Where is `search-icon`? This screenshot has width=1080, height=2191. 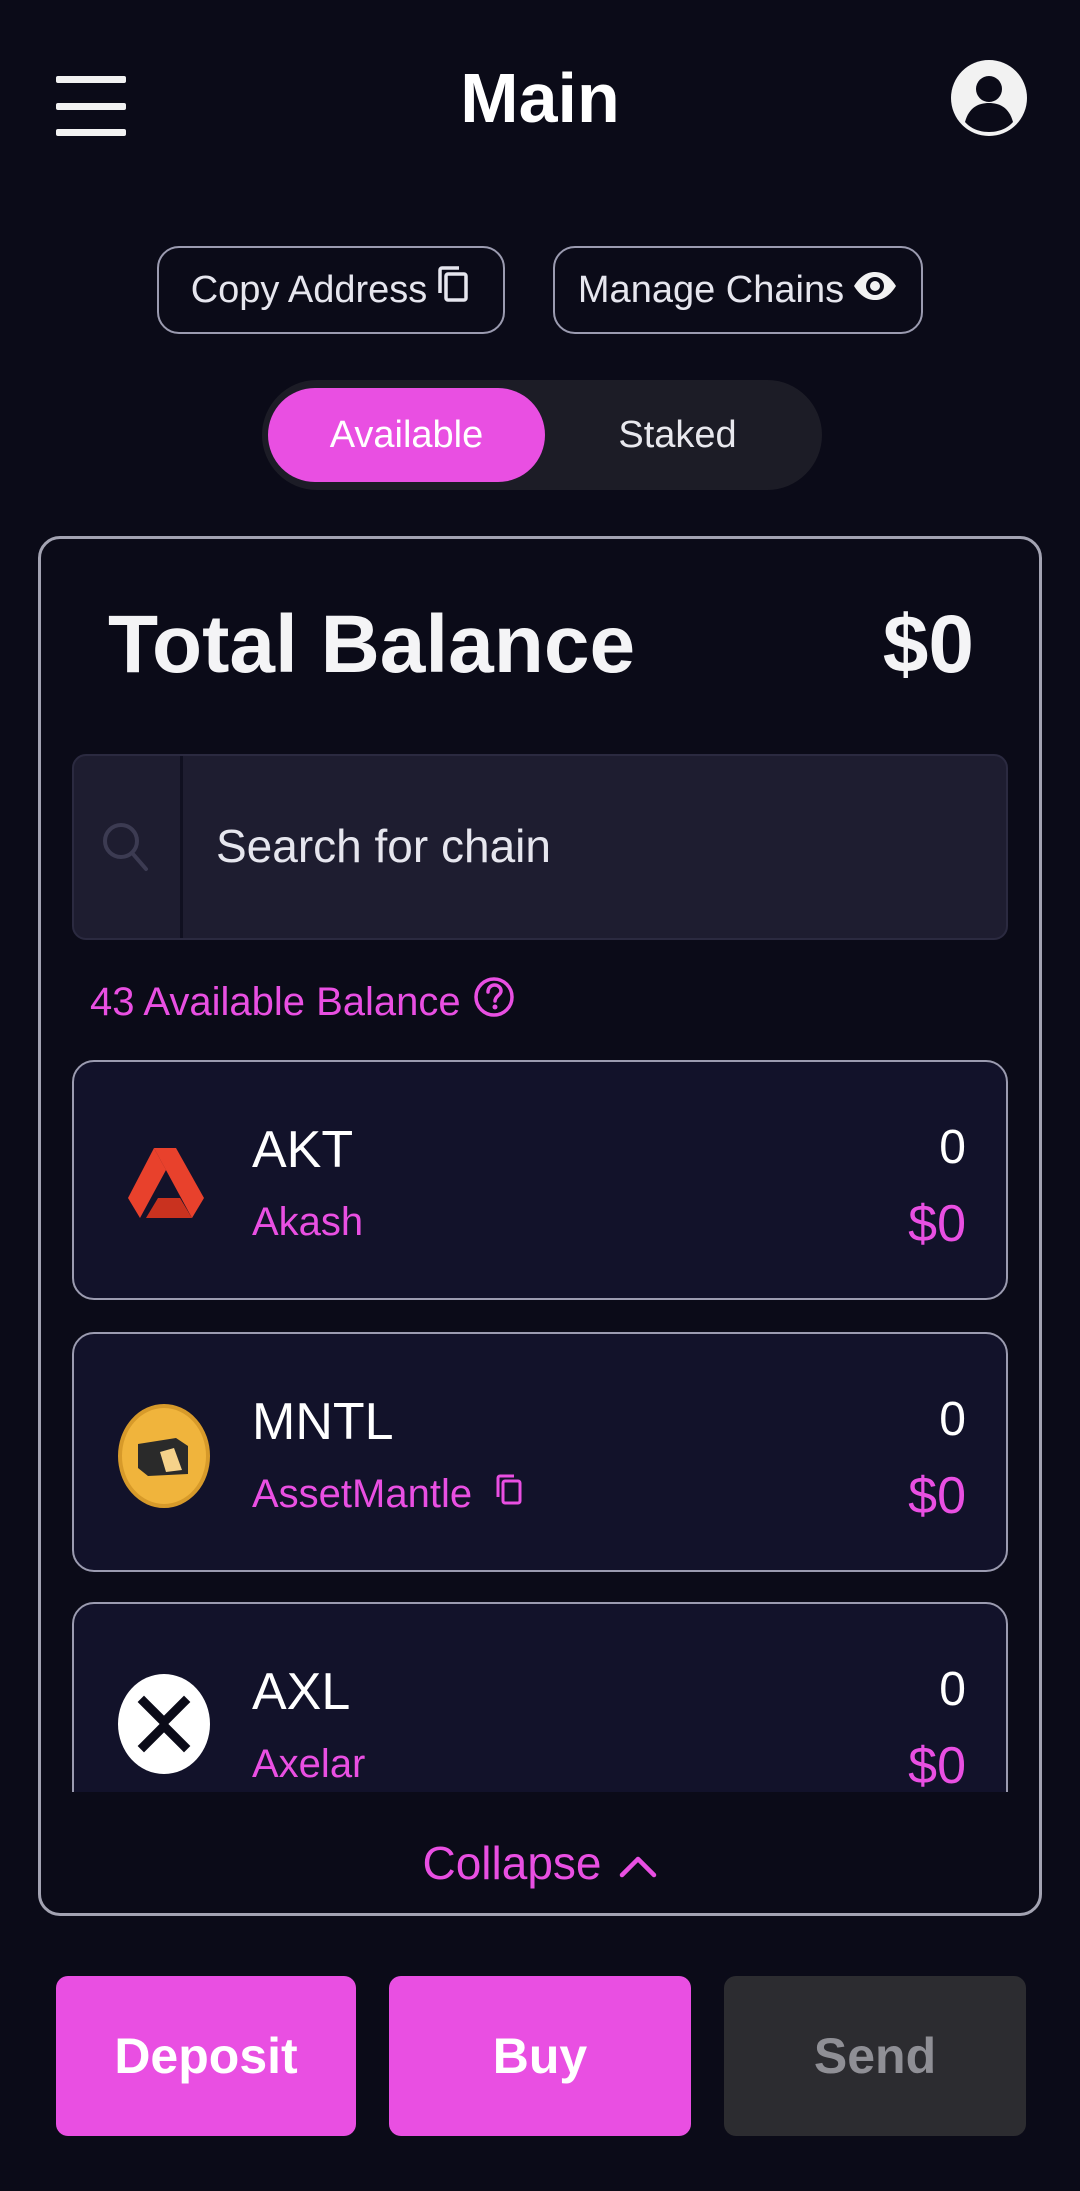 search-icon is located at coordinates (126, 847).